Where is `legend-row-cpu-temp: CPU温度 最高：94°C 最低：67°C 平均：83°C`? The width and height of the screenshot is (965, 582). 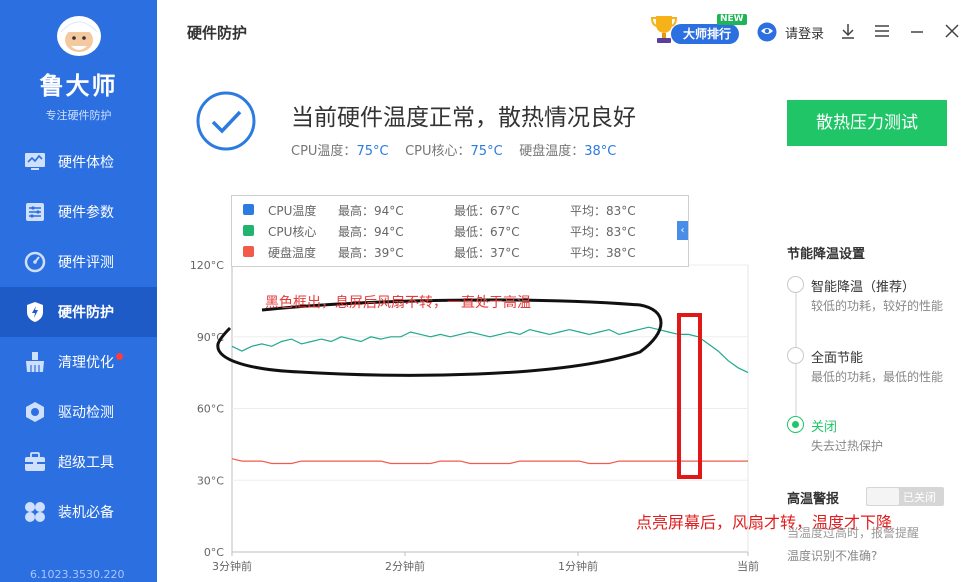 legend-row-cpu-temp: CPU温度 最高：94°C 最低：67°C 平均：83°C is located at coordinates (460, 210).